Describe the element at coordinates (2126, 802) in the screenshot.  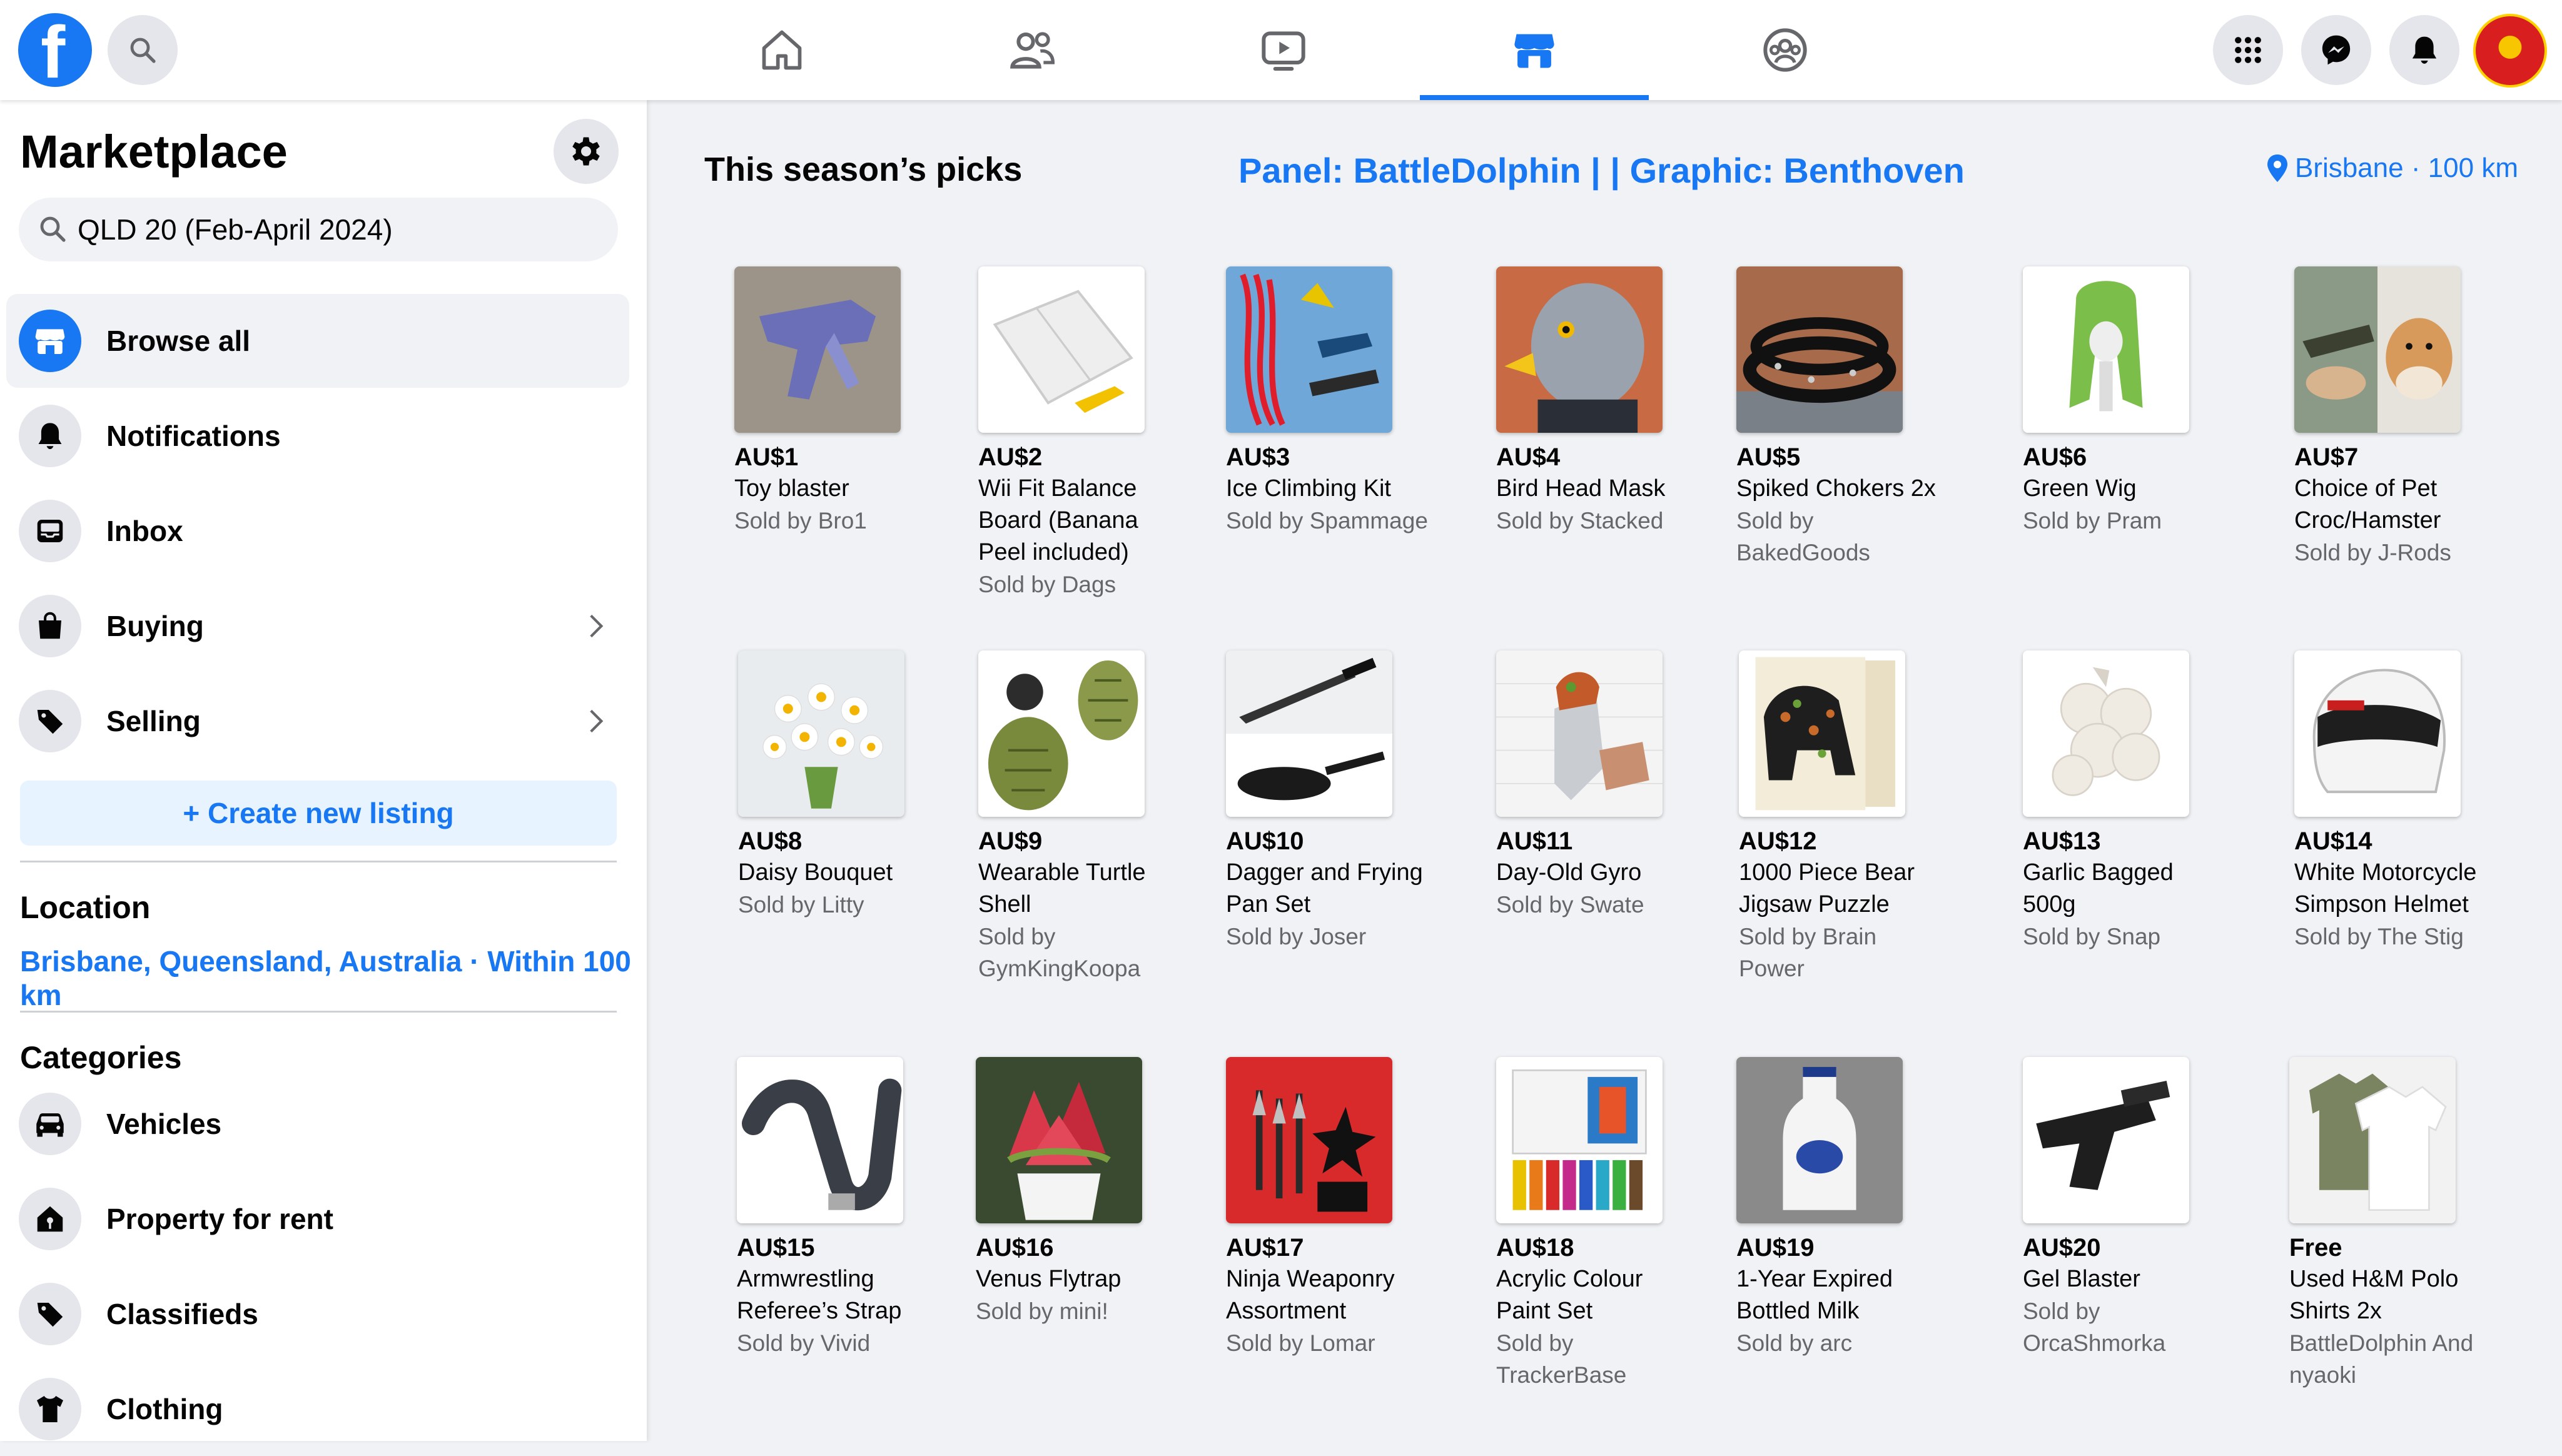
I see `listing-garlic-bagged: AU$13 Garlic Bagged 500g Sold by Snap` at that location.